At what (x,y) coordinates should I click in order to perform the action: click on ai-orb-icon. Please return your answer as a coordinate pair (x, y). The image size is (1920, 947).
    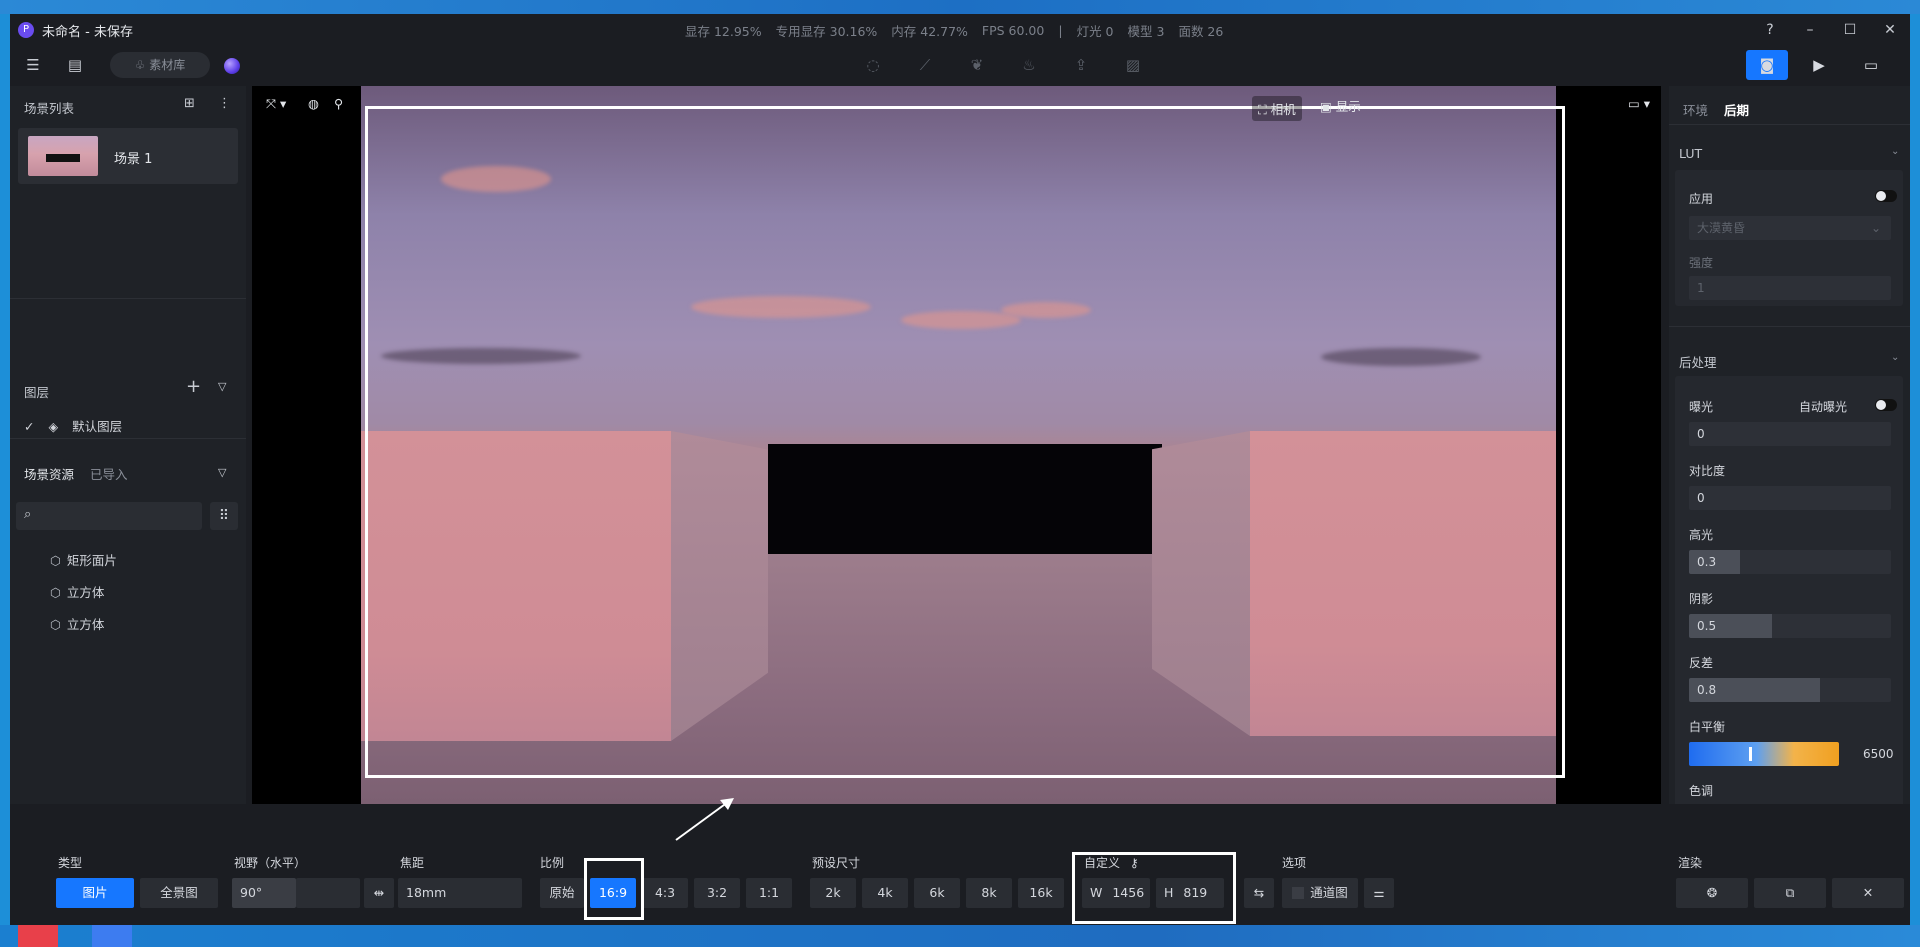
    Looking at the image, I should click on (232, 66).